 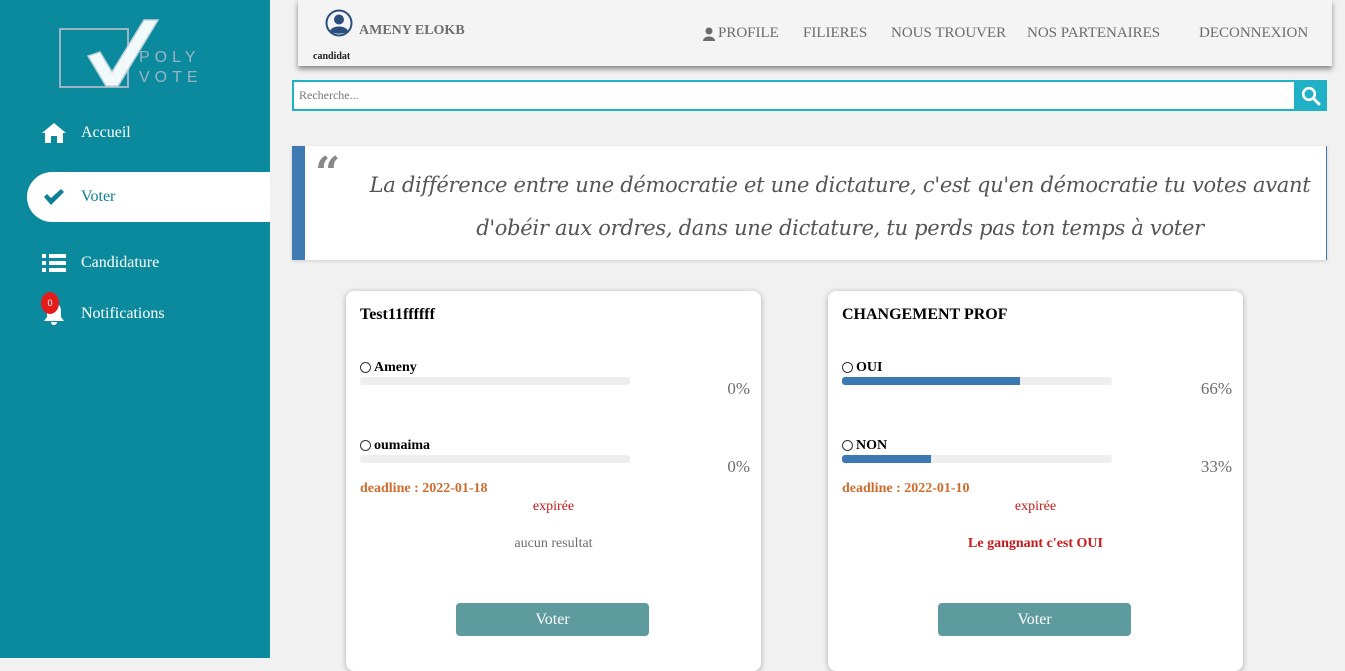 I want to click on poll-option: oumaima 0%, so click(x=555, y=458).